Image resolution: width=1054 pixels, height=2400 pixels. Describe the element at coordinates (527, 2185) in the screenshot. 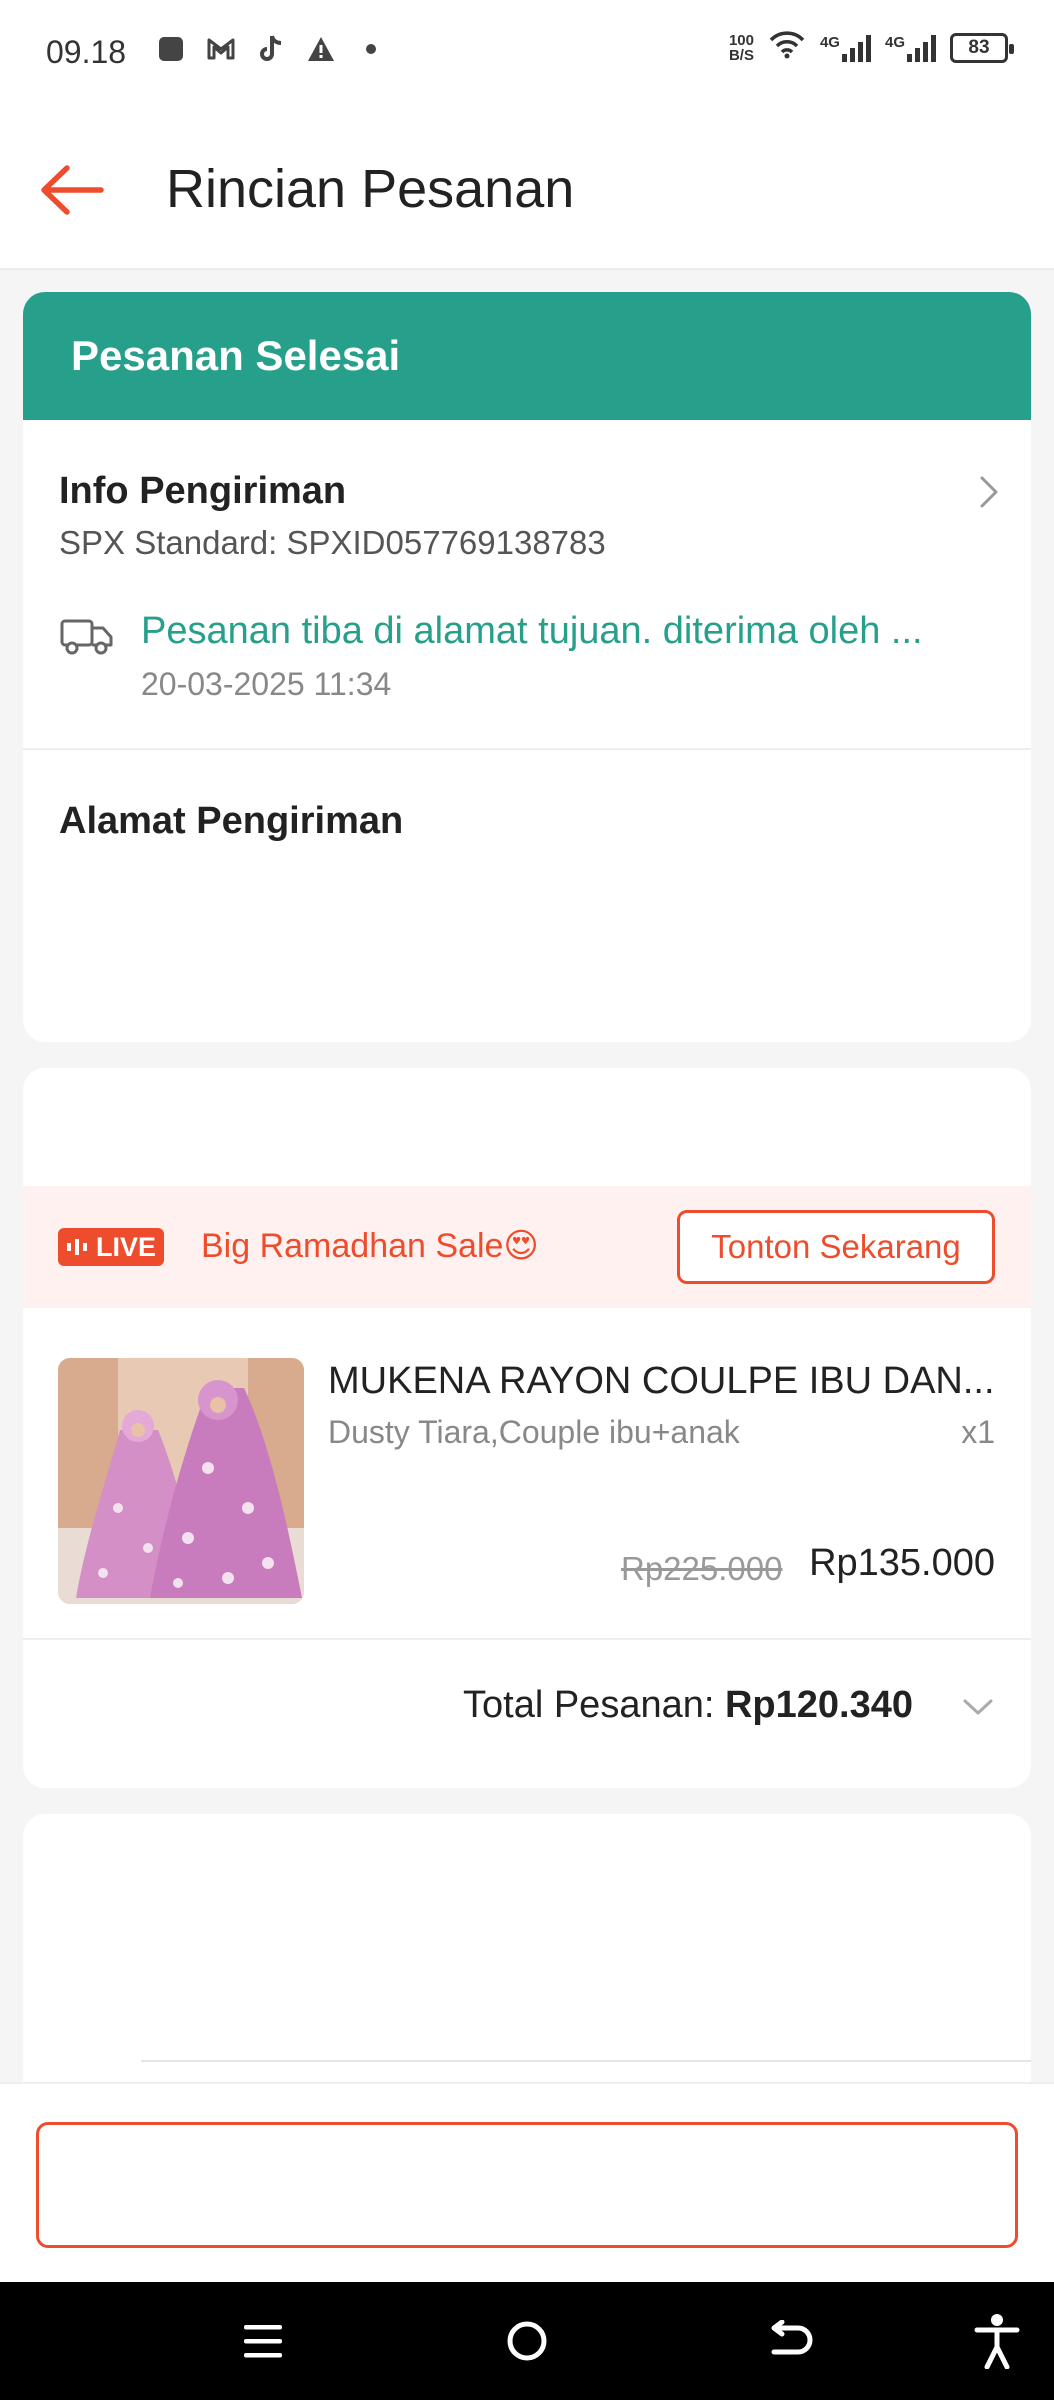

I see `action-button` at that location.